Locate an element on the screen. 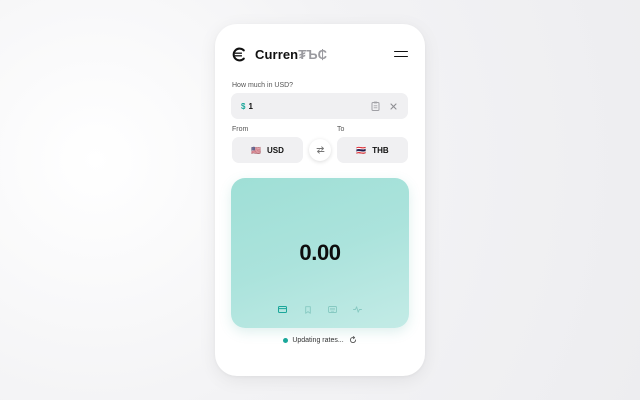  menu-icon is located at coordinates (401, 54).